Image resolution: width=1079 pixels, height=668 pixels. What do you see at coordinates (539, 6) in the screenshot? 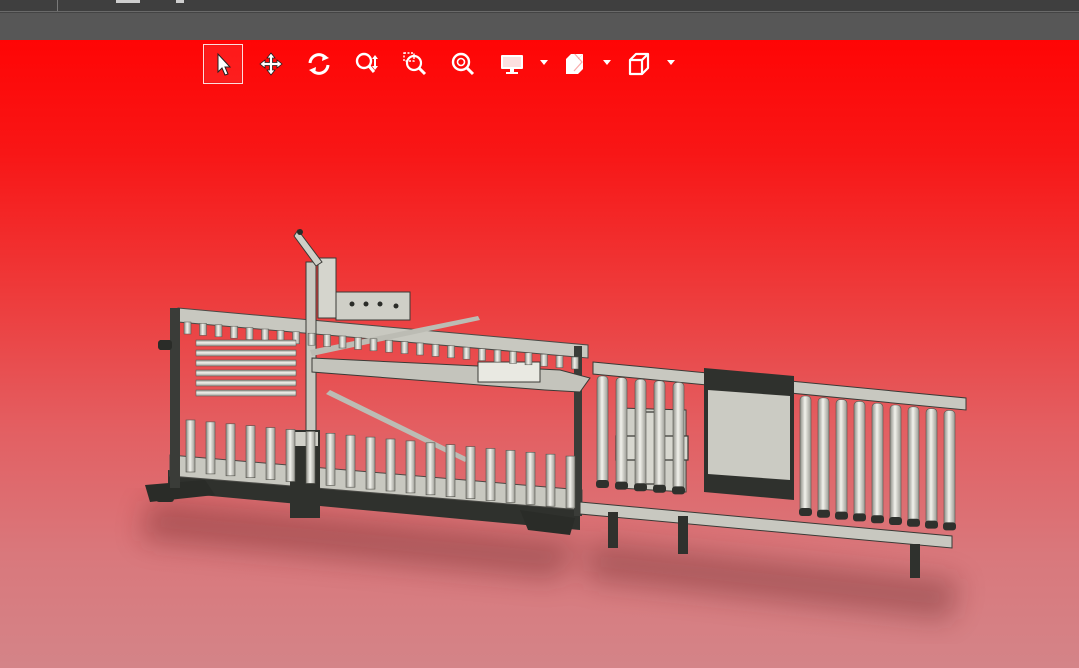
I see `title-strip` at bounding box center [539, 6].